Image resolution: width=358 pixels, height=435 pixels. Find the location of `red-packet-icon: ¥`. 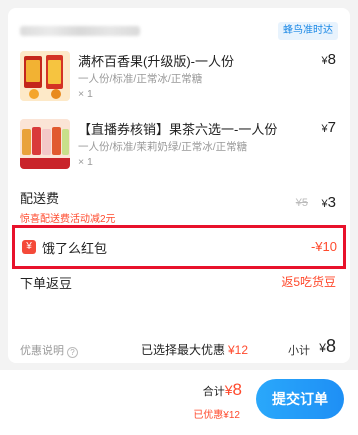

red-packet-icon: ¥ is located at coordinates (29, 247).